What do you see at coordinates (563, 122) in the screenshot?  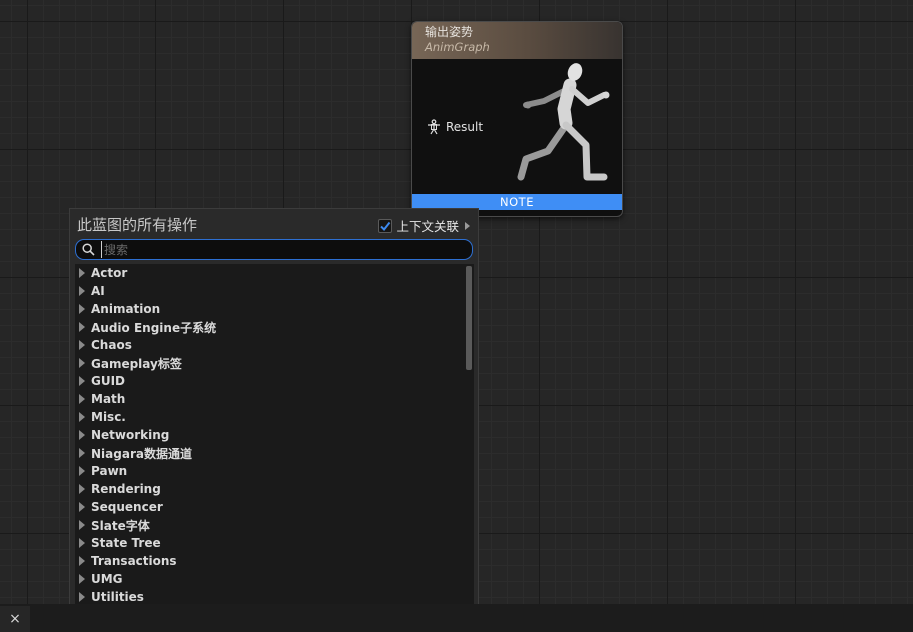 I see `mannequin-preview-icon` at bounding box center [563, 122].